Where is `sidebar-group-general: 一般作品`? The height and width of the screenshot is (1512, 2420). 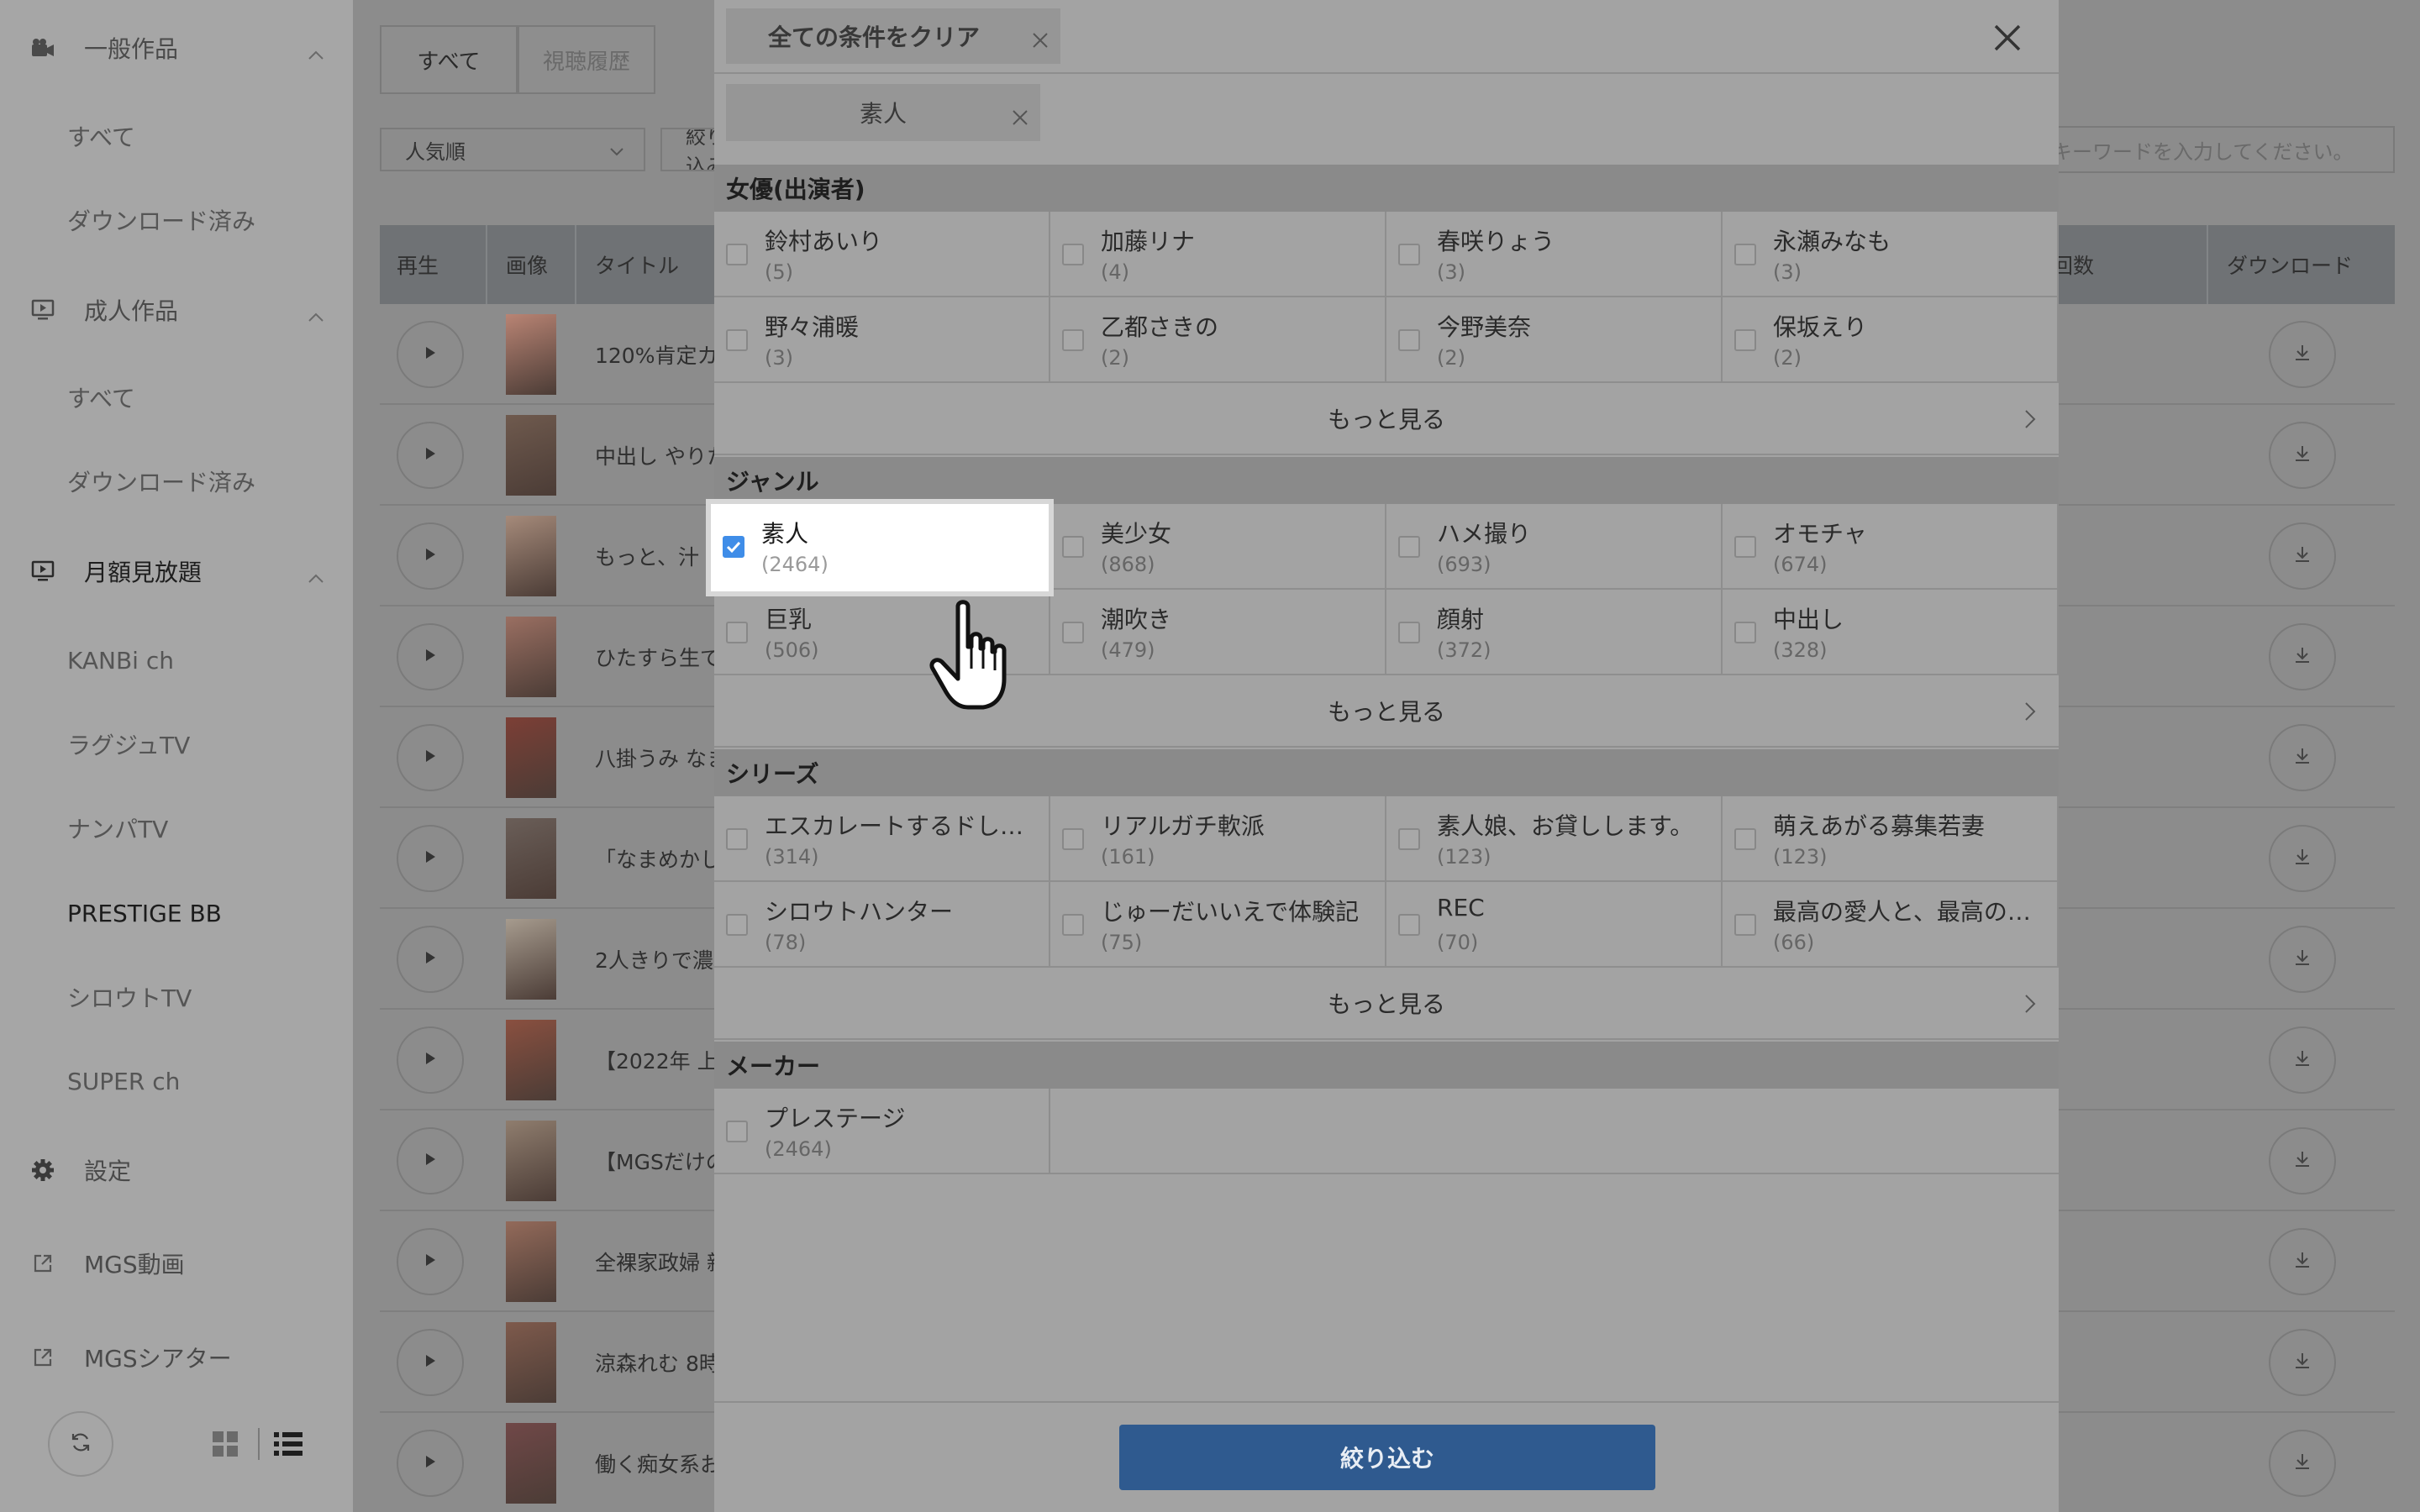
sidebar-group-general: 一般作品 is located at coordinates (177, 48).